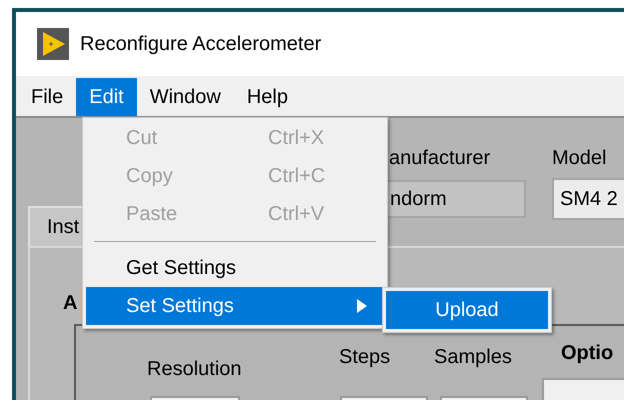  I want to click on app-icon, so click(53, 44).